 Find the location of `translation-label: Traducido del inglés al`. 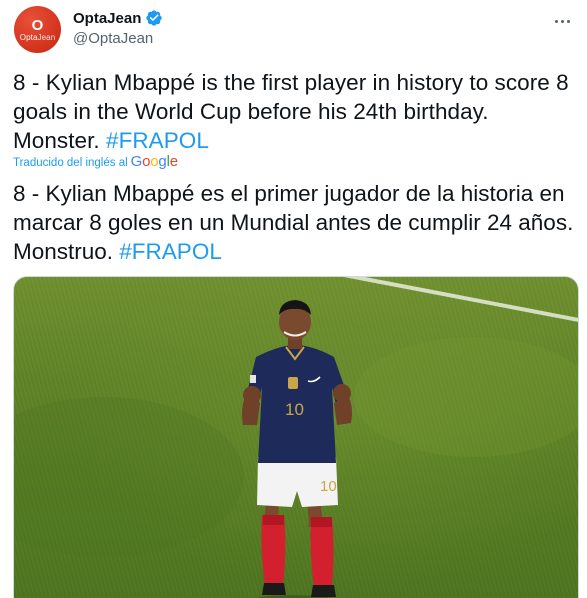

translation-label: Traducido del inglés al is located at coordinates (70, 163).